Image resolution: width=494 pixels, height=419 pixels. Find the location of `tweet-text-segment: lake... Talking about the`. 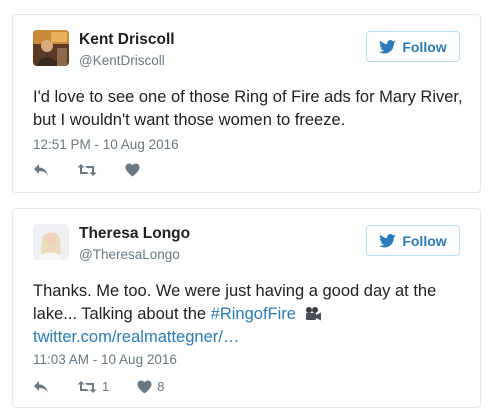

tweet-text-segment: lake... Talking about the is located at coordinates (122, 314).